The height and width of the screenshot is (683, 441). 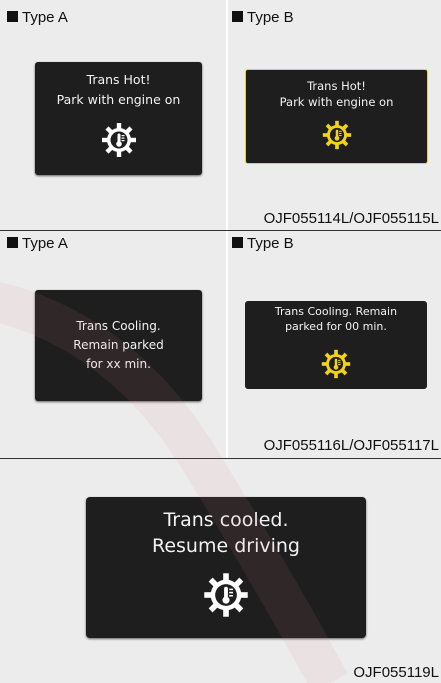 I want to click on section2-type-b-message: Trans Cooling. Remain parked for 00 min., so click(x=336, y=319).